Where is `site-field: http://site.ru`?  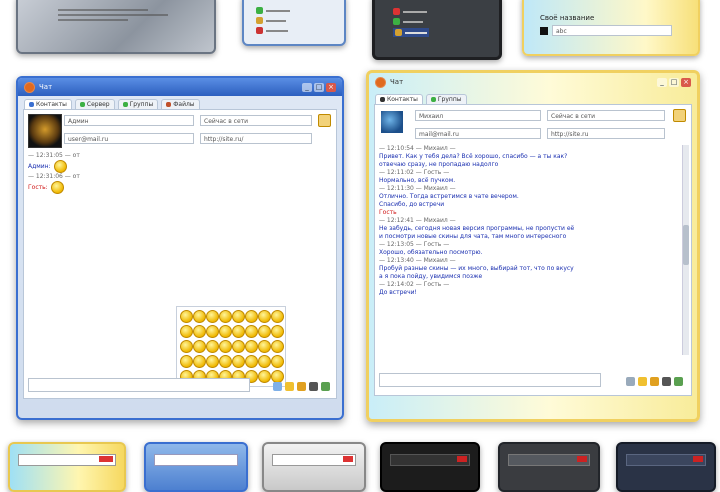 site-field: http://site.ru is located at coordinates (606, 133).